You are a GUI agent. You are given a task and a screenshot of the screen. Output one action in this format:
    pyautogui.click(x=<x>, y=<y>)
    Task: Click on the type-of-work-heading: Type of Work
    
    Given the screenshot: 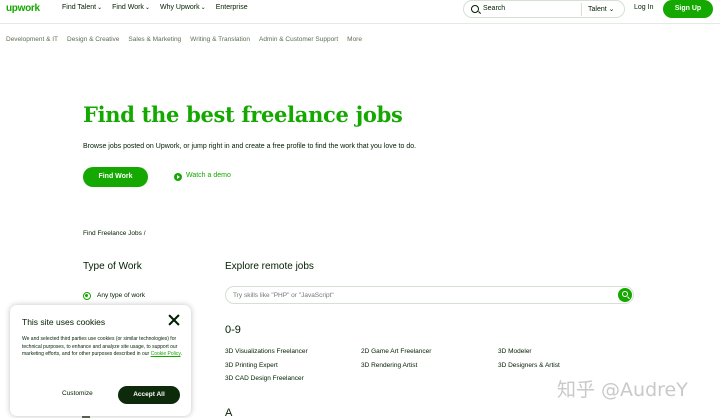 What is the action you would take?
    pyautogui.click(x=112, y=266)
    